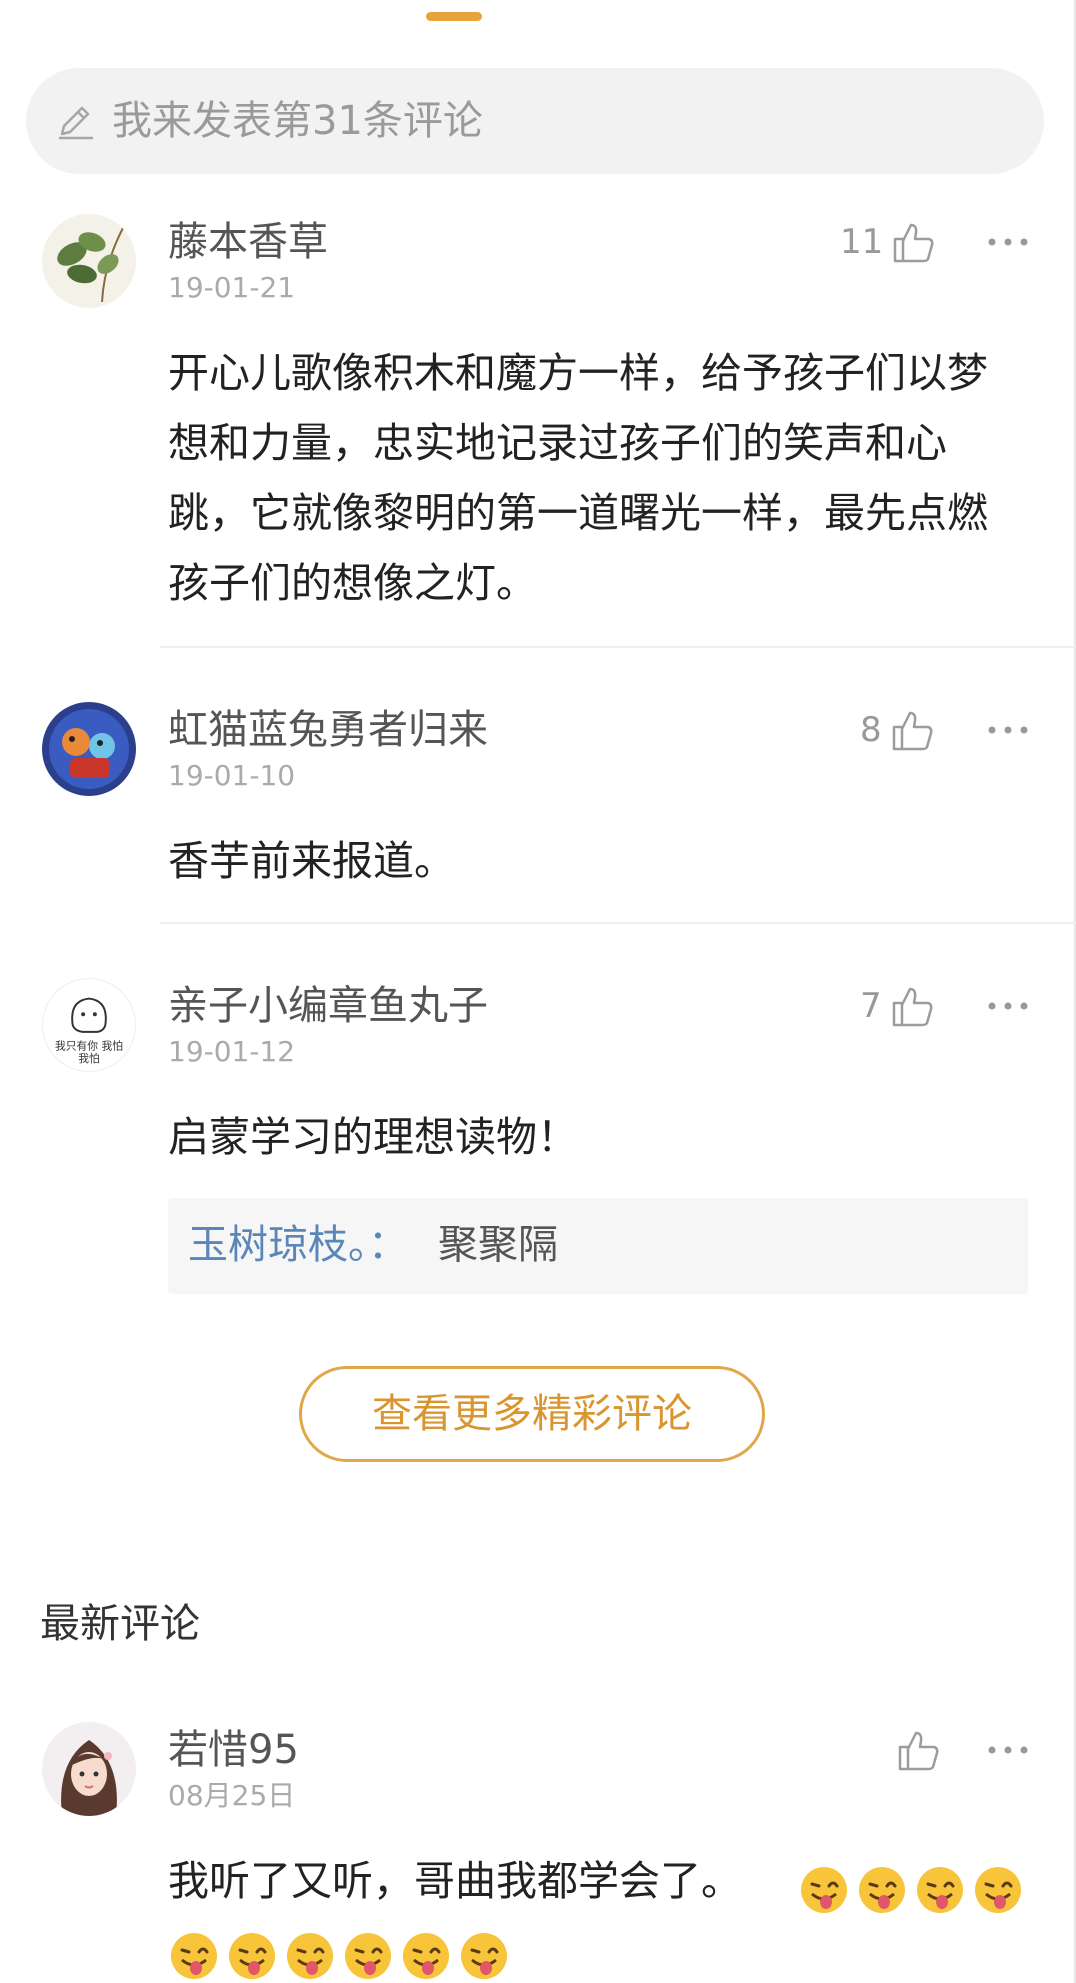  Describe the element at coordinates (871, 1006) in the screenshot. I see `like-count: 7` at that location.